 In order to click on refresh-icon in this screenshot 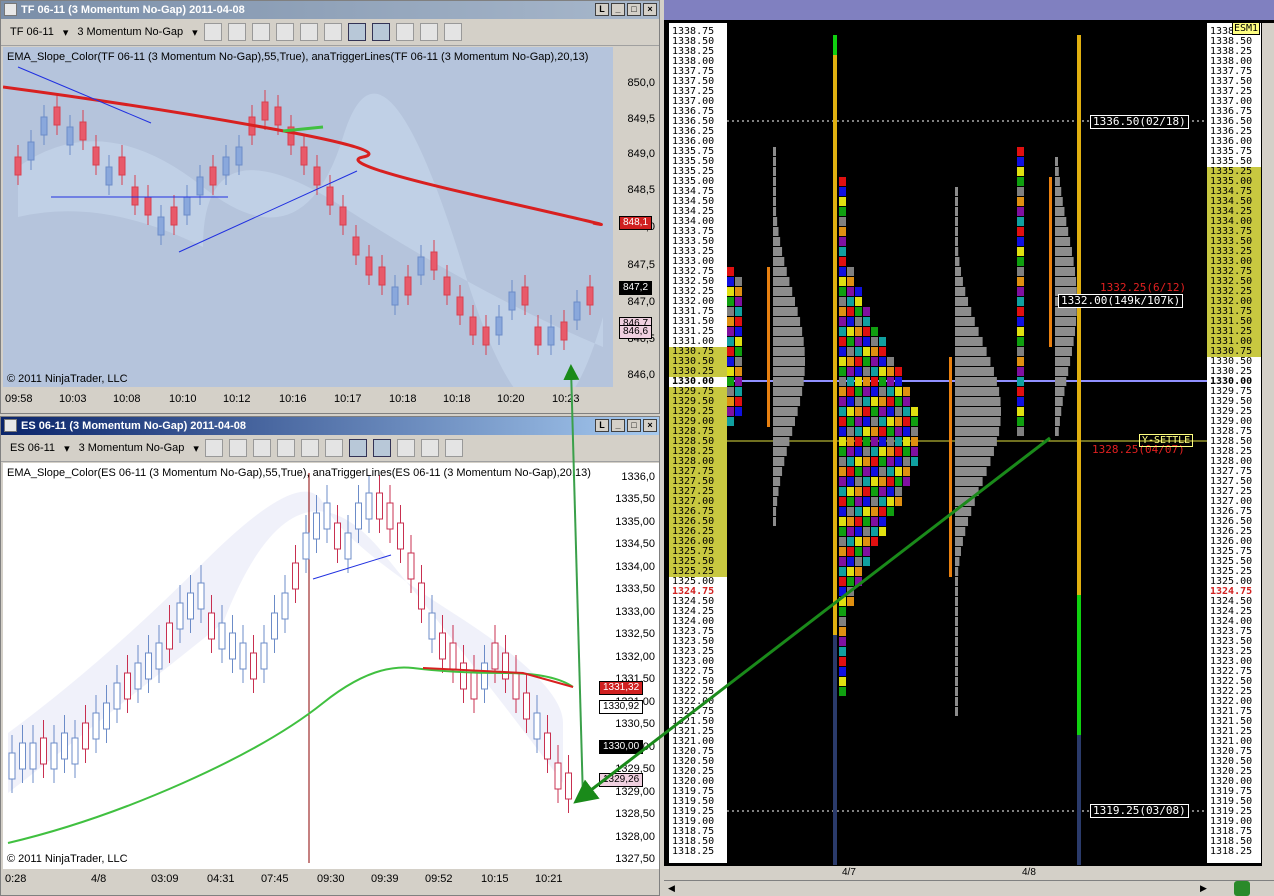, I will do `click(1242, 888)`.